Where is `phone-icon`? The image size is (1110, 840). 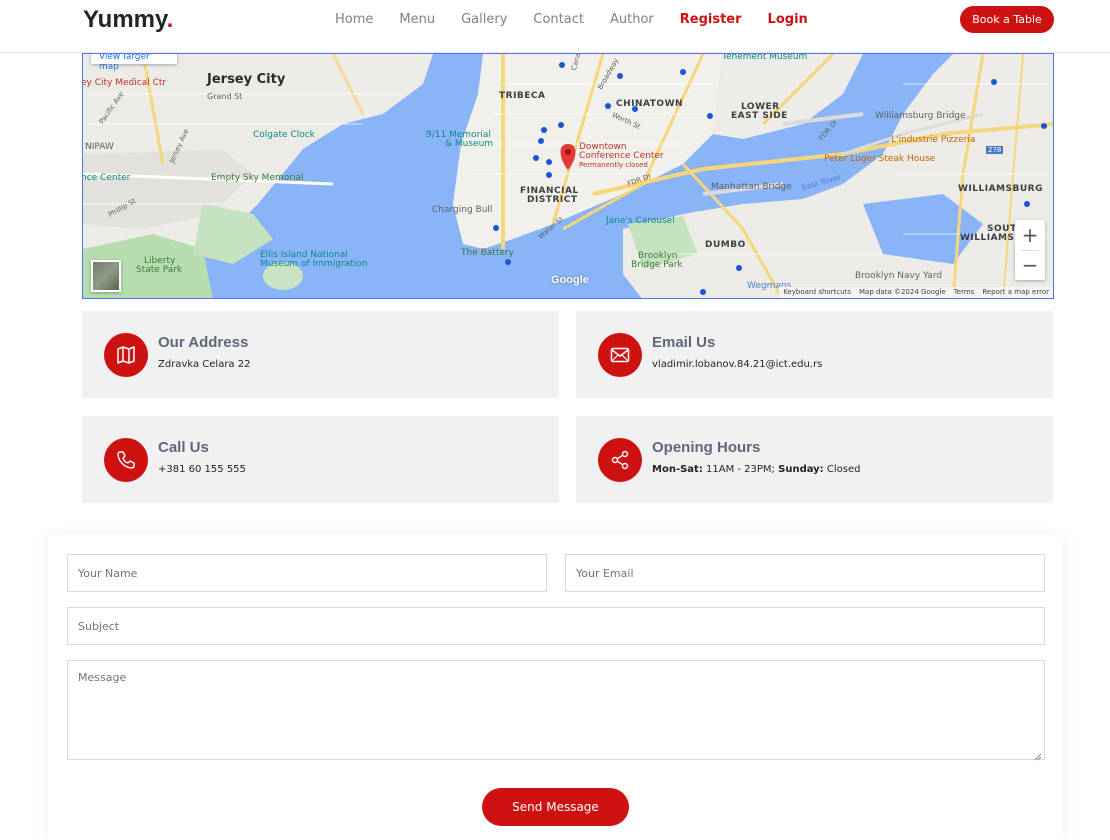 phone-icon is located at coordinates (126, 460).